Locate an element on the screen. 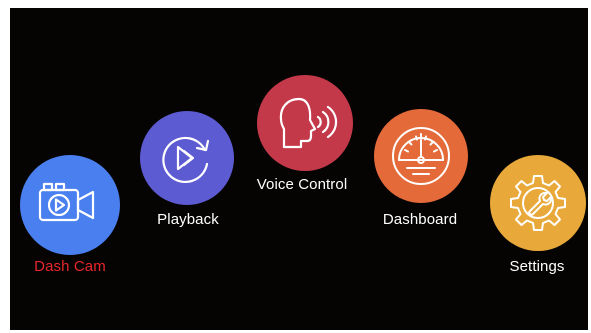  settings-circle is located at coordinates (538, 203).